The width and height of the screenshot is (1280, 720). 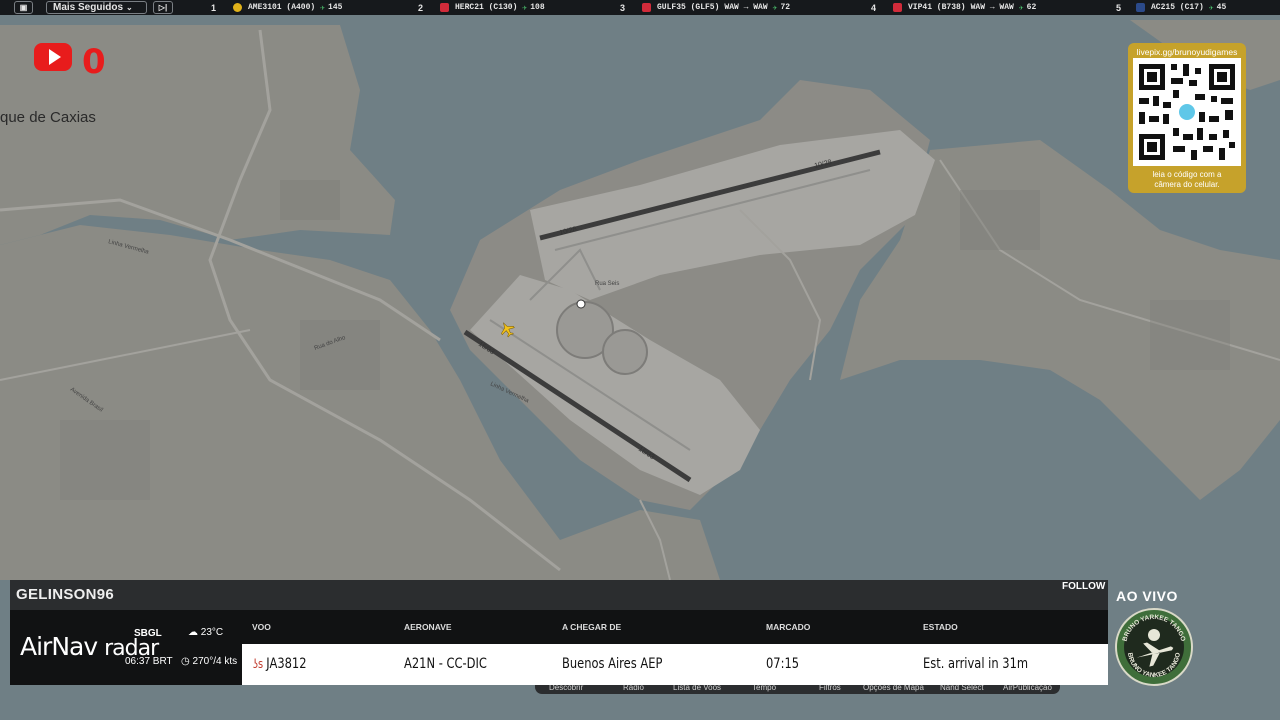 What do you see at coordinates (193, 632) in the screenshot?
I see `cloud-icon: ☁` at bounding box center [193, 632].